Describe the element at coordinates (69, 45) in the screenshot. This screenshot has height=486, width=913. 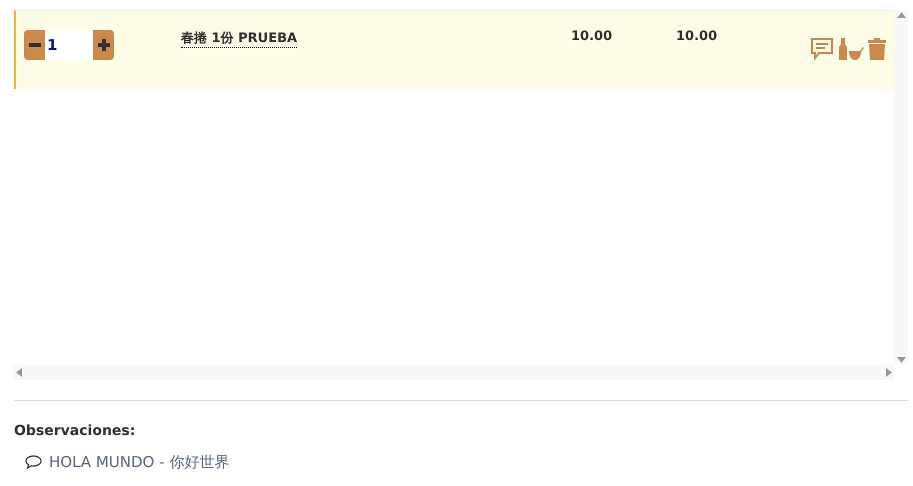
I see `quantity-field: 1` at that location.